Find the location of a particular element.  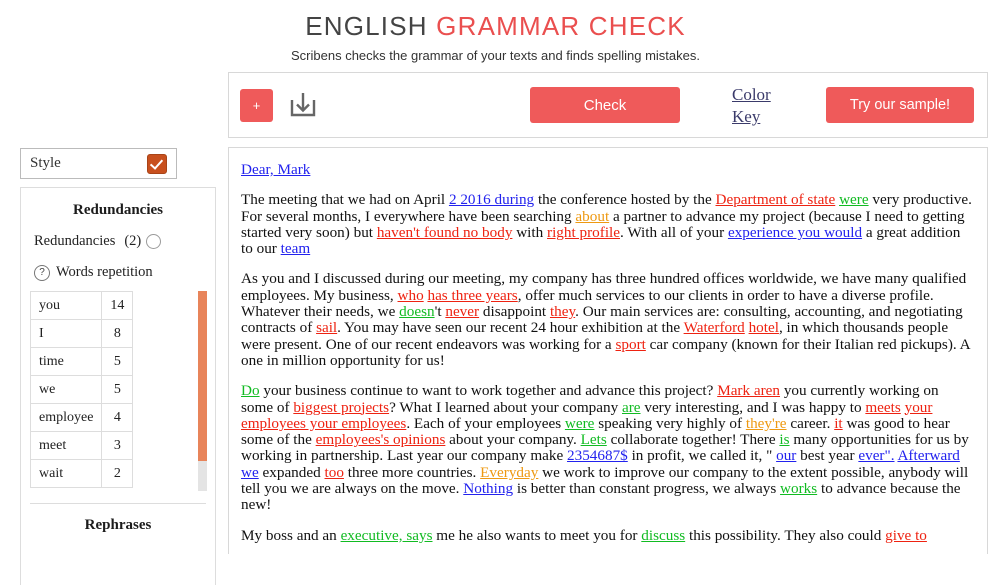

table-row: meet 3 is located at coordinates (81, 445).